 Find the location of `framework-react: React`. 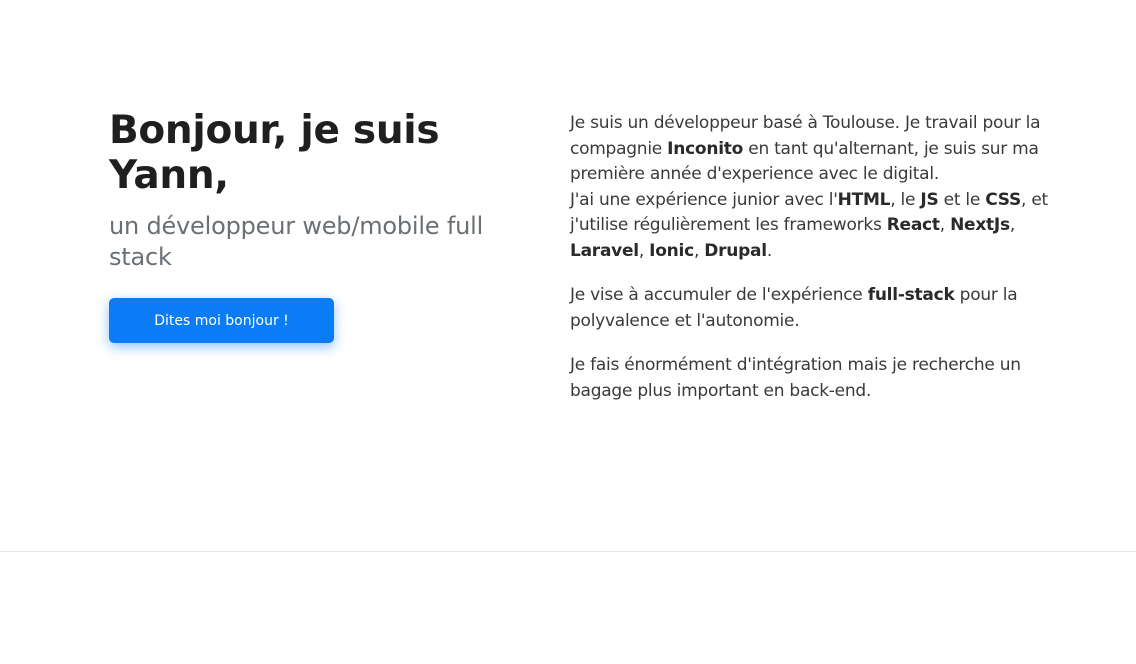

framework-react: React is located at coordinates (913, 225).